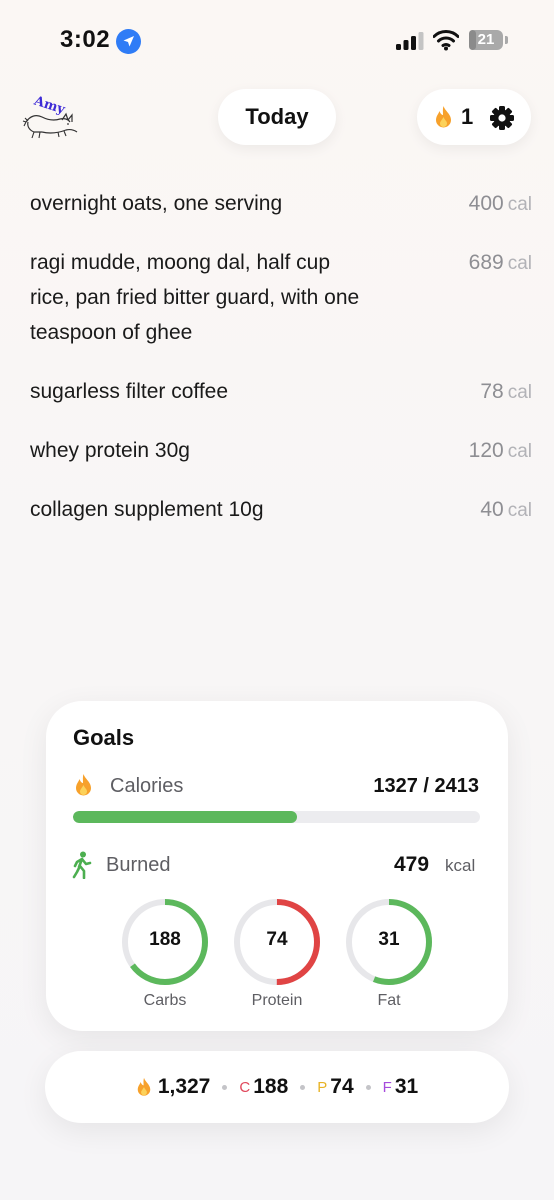 The width and height of the screenshot is (554, 1200). What do you see at coordinates (147, 786) in the screenshot?
I see `calories-label: Calories` at bounding box center [147, 786].